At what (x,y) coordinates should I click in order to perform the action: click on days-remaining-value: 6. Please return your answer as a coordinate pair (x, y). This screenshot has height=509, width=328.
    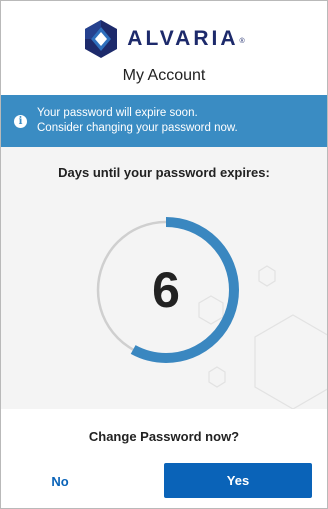
    Looking at the image, I should click on (166, 290).